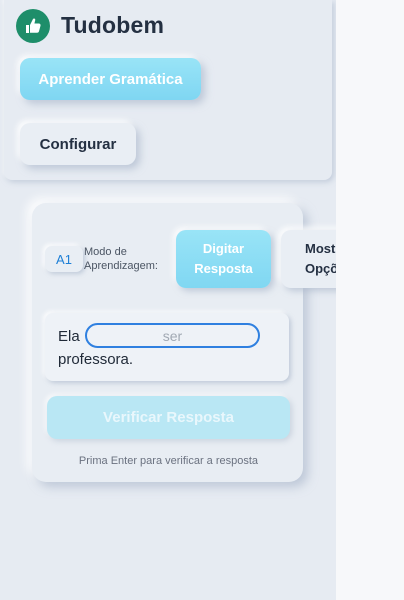 The image size is (404, 600). Describe the element at coordinates (96, 359) in the screenshot. I see `sentence-after: professora.` at that location.